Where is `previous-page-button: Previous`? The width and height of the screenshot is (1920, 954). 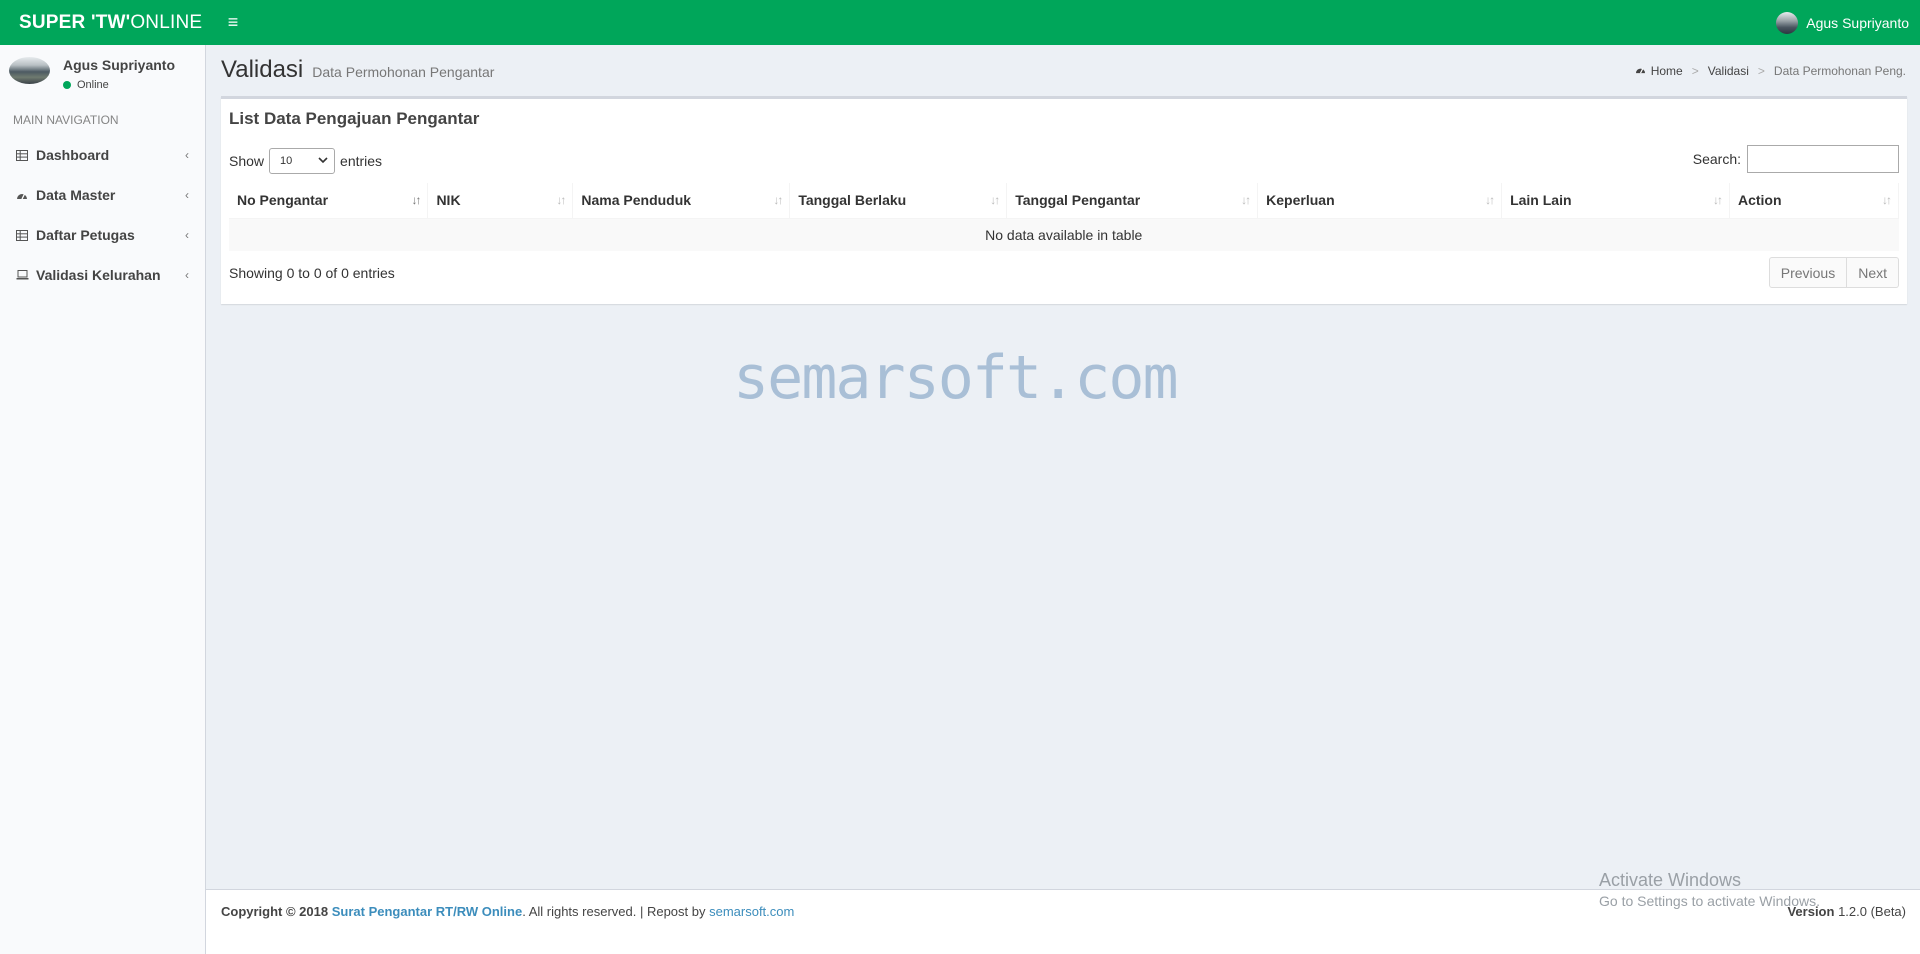
previous-page-button: Previous is located at coordinates (1808, 272).